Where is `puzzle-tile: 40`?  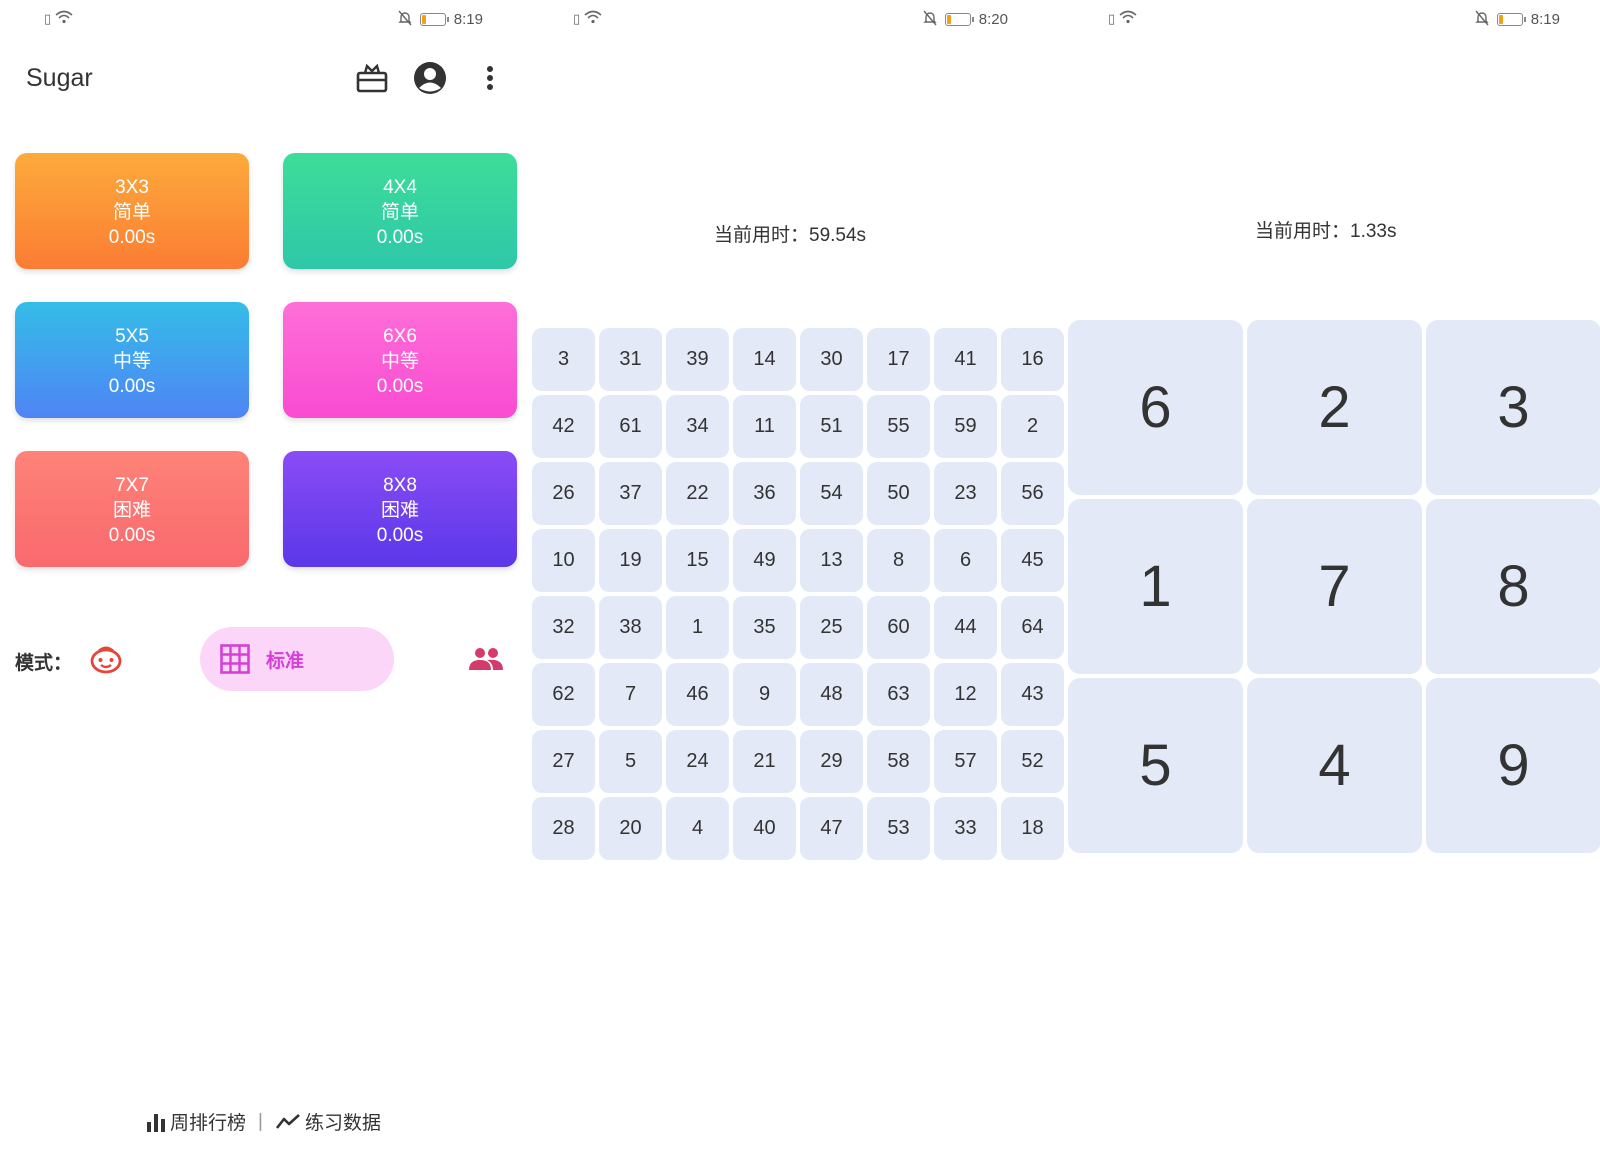 puzzle-tile: 40 is located at coordinates (764, 828).